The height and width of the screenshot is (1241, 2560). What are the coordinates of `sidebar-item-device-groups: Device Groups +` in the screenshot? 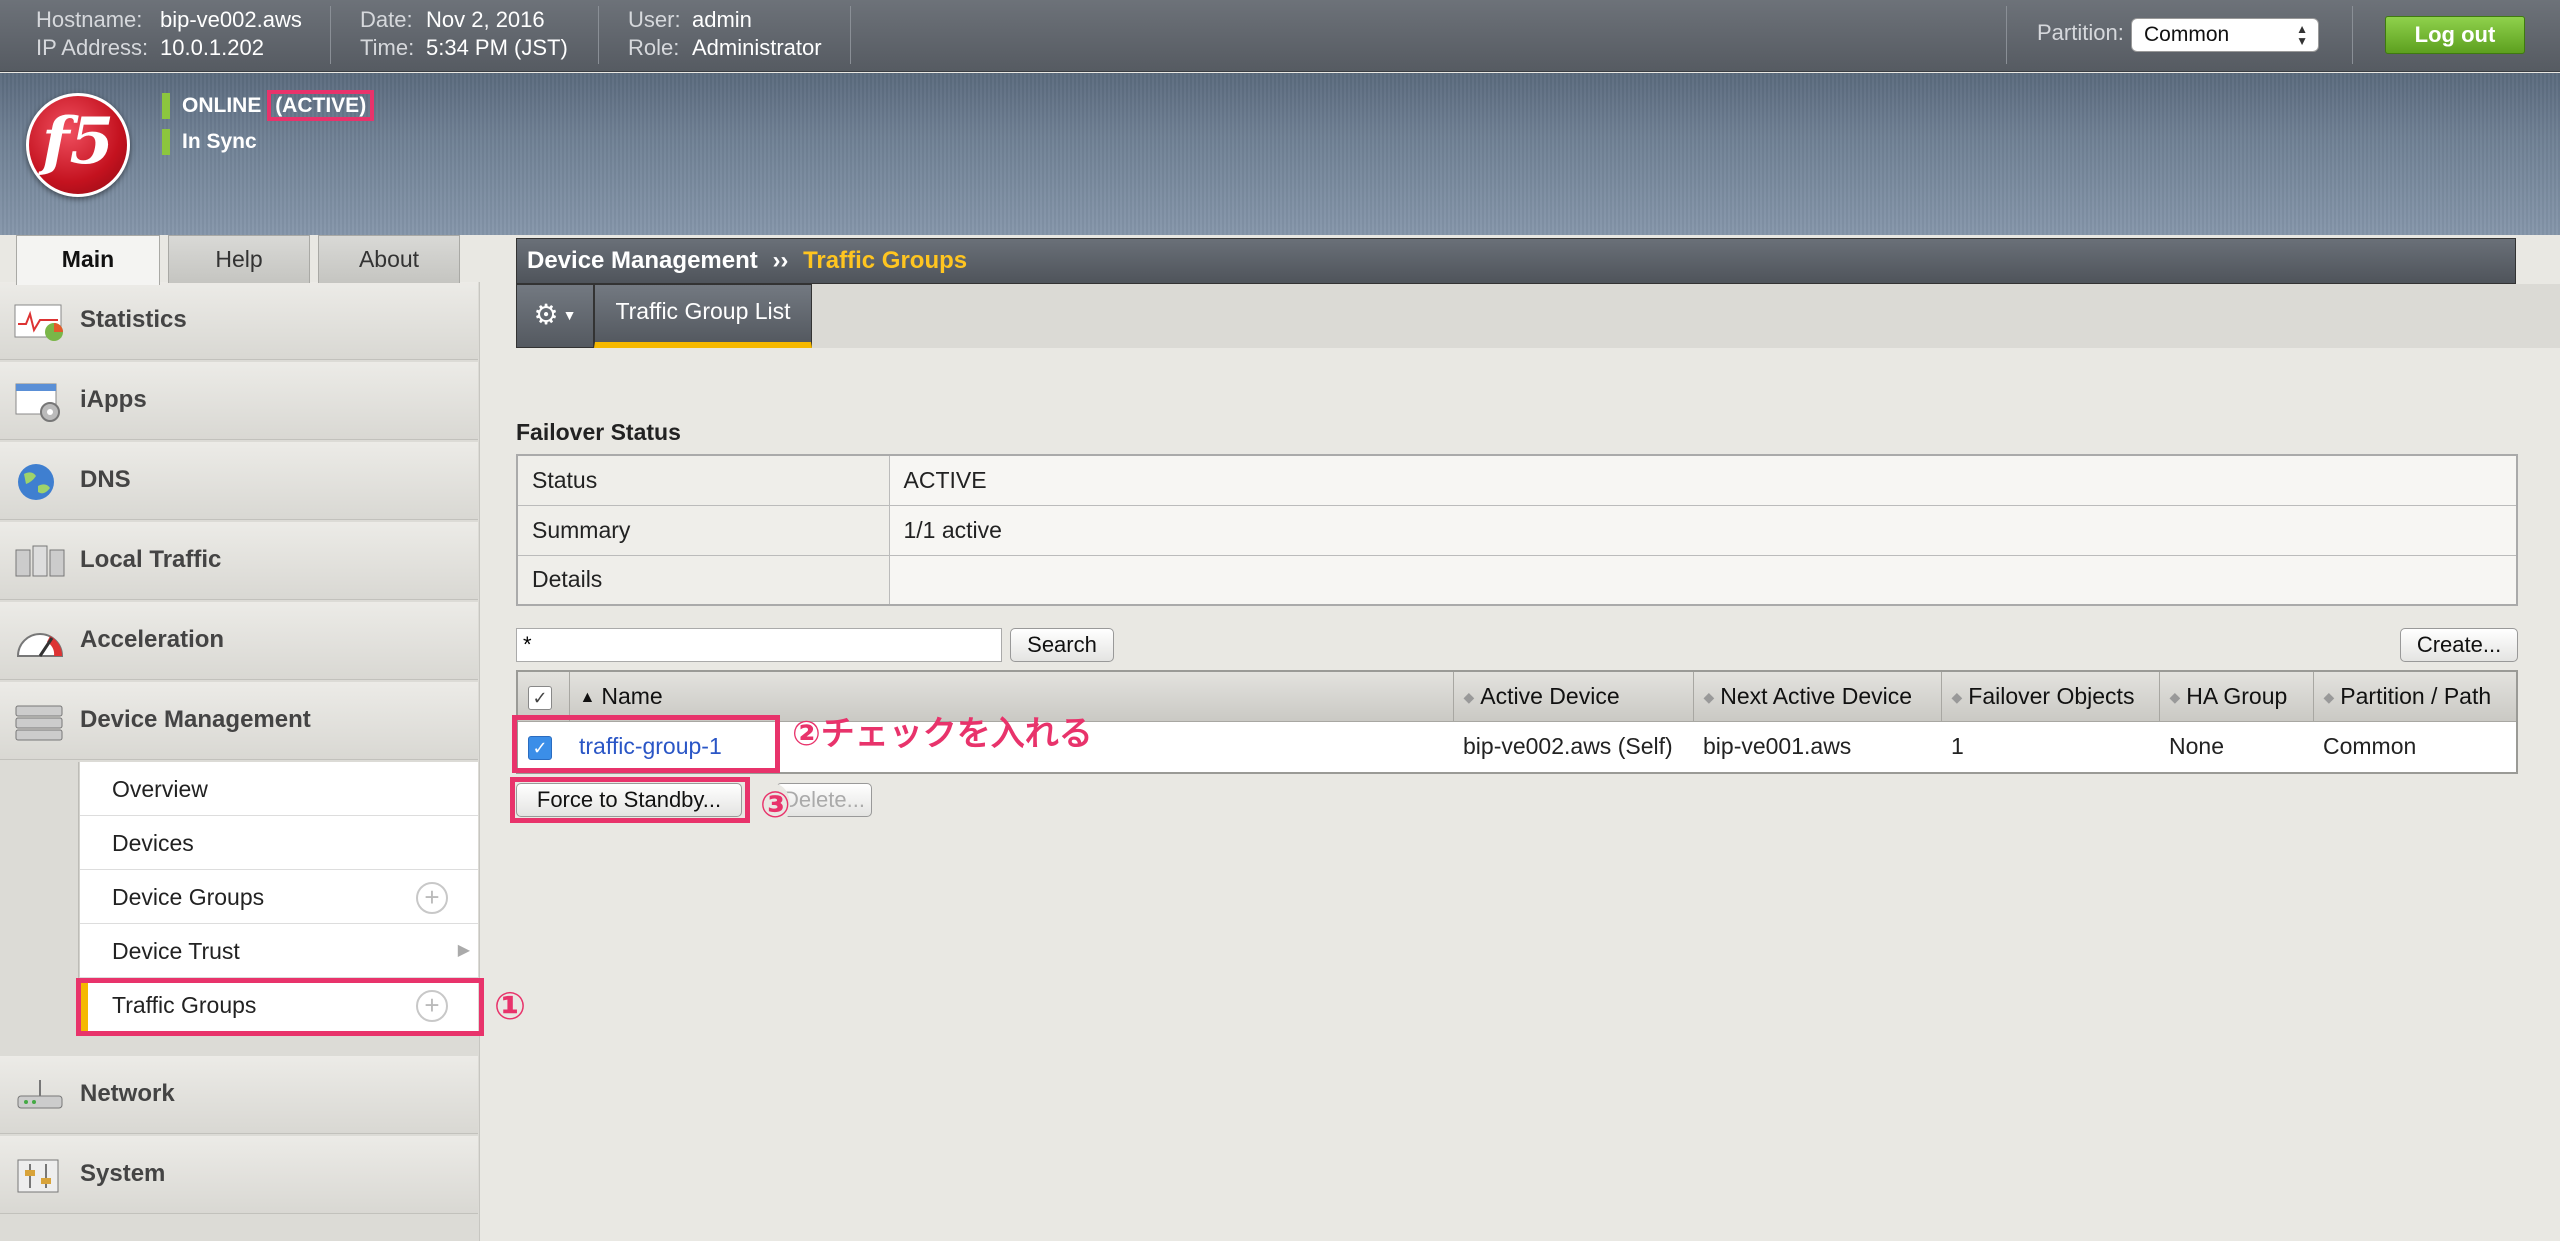 It's located at (279, 897).